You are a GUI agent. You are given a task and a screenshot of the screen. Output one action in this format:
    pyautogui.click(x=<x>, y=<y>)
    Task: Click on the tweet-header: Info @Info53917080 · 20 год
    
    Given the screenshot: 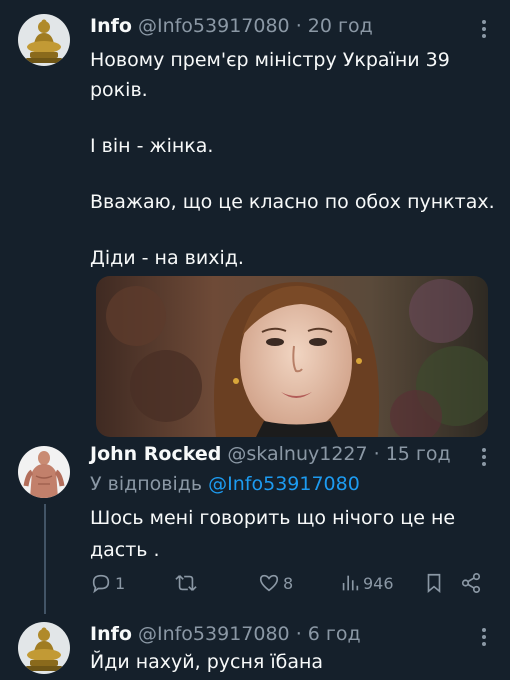 What is the action you would take?
    pyautogui.click(x=231, y=26)
    